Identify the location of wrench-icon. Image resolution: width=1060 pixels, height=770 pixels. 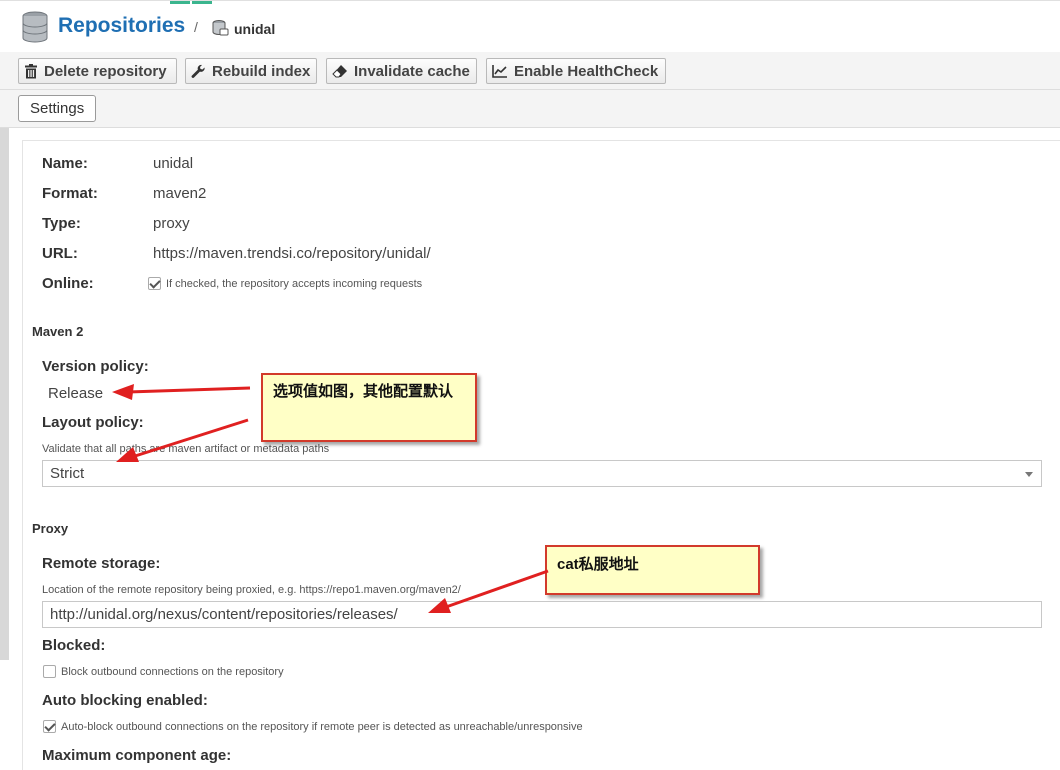
(198, 71).